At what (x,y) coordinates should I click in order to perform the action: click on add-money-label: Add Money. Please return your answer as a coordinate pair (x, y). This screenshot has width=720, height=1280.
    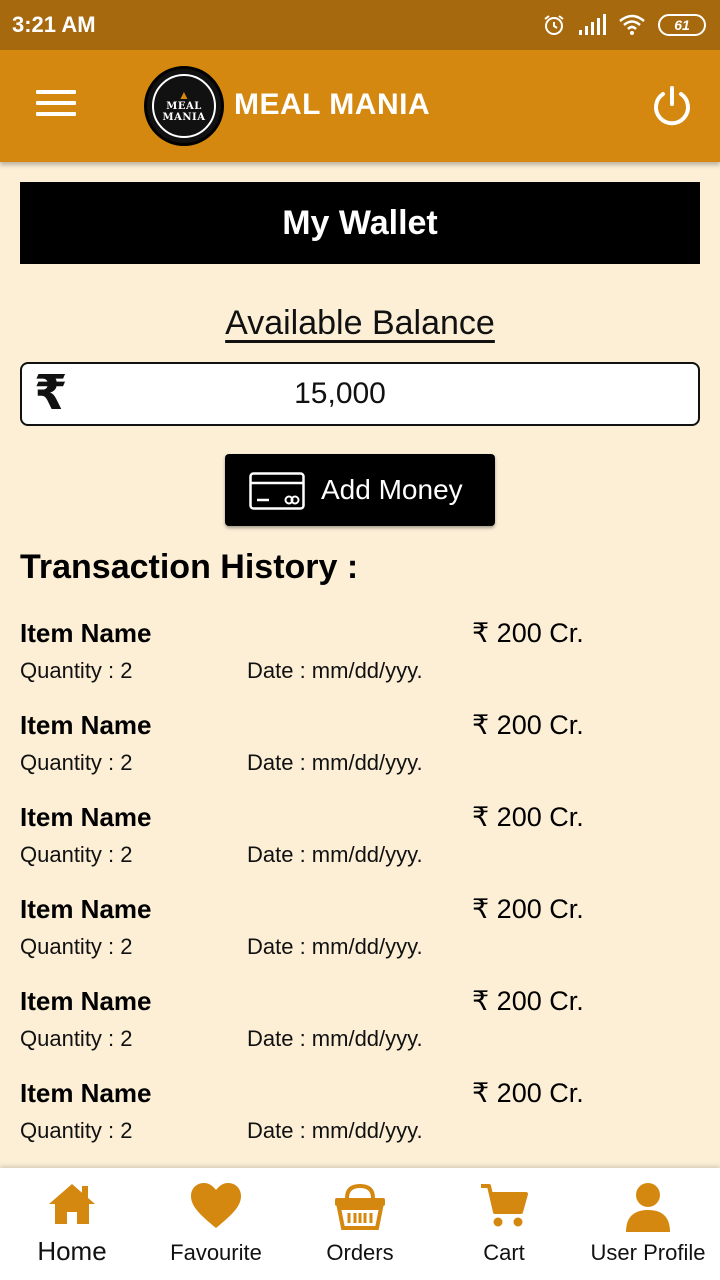
    Looking at the image, I should click on (392, 489).